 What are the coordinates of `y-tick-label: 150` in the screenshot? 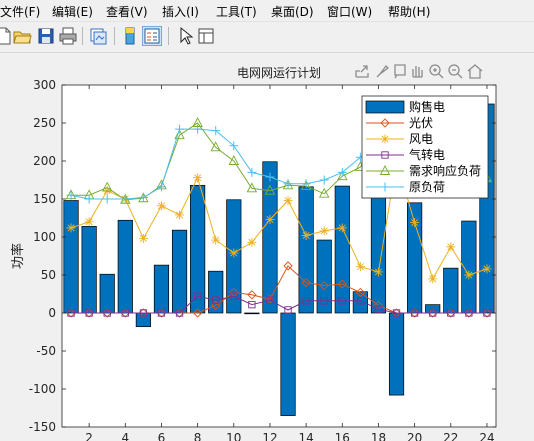 It's located at (44, 199).